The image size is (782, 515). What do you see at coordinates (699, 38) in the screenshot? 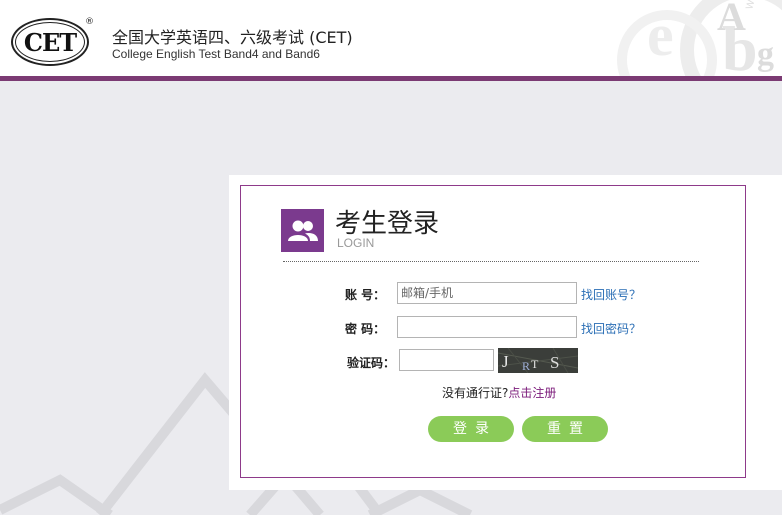
I see `header-letter-decoration: e b A g WWW` at bounding box center [699, 38].